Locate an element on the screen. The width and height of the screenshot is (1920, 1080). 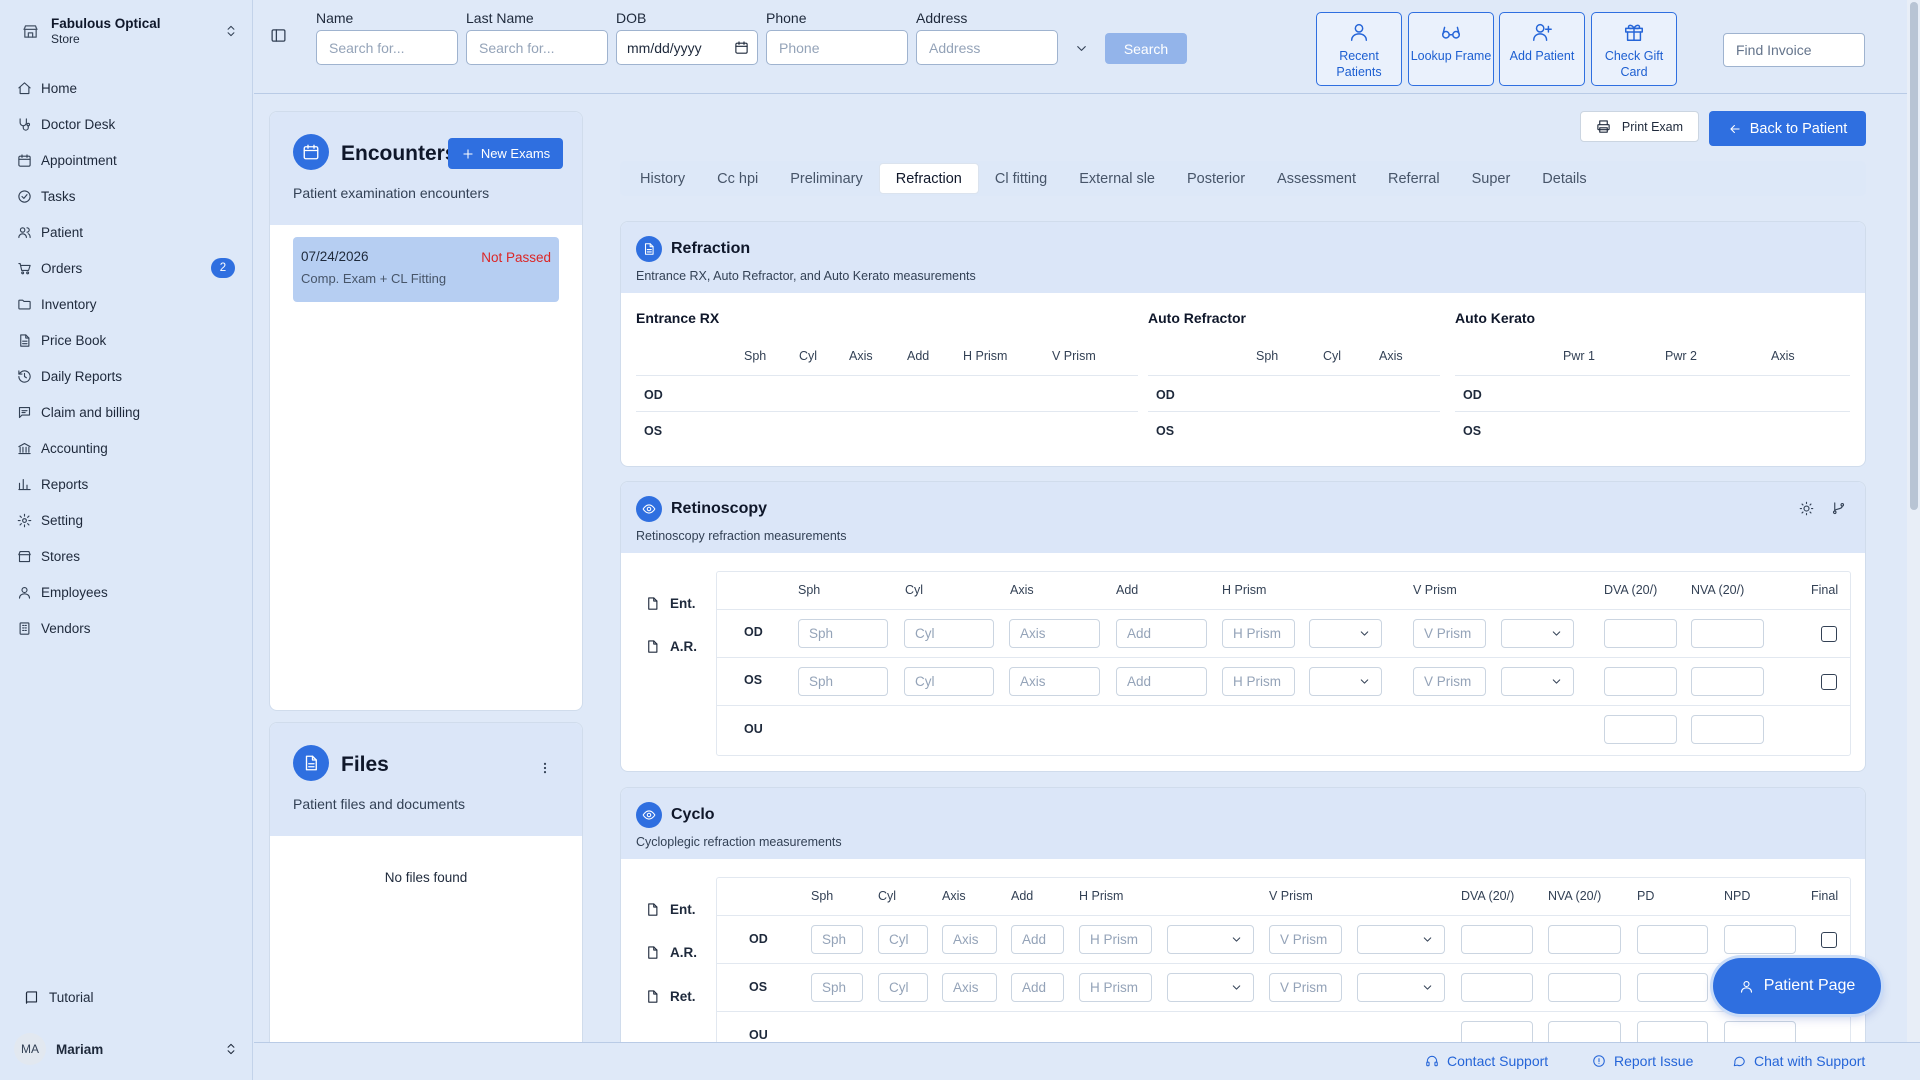
files-menu-button is located at coordinates (545, 768).